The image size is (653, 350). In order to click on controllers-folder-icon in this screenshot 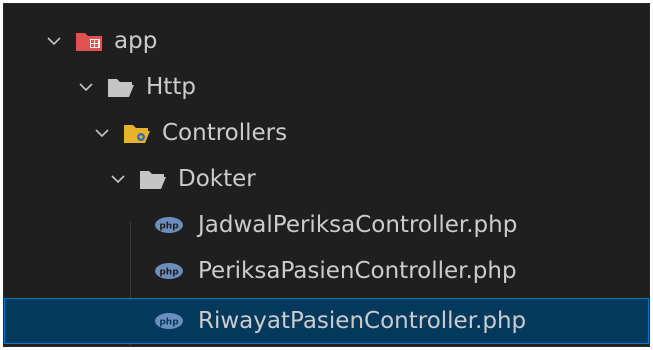, I will do `click(137, 133)`.